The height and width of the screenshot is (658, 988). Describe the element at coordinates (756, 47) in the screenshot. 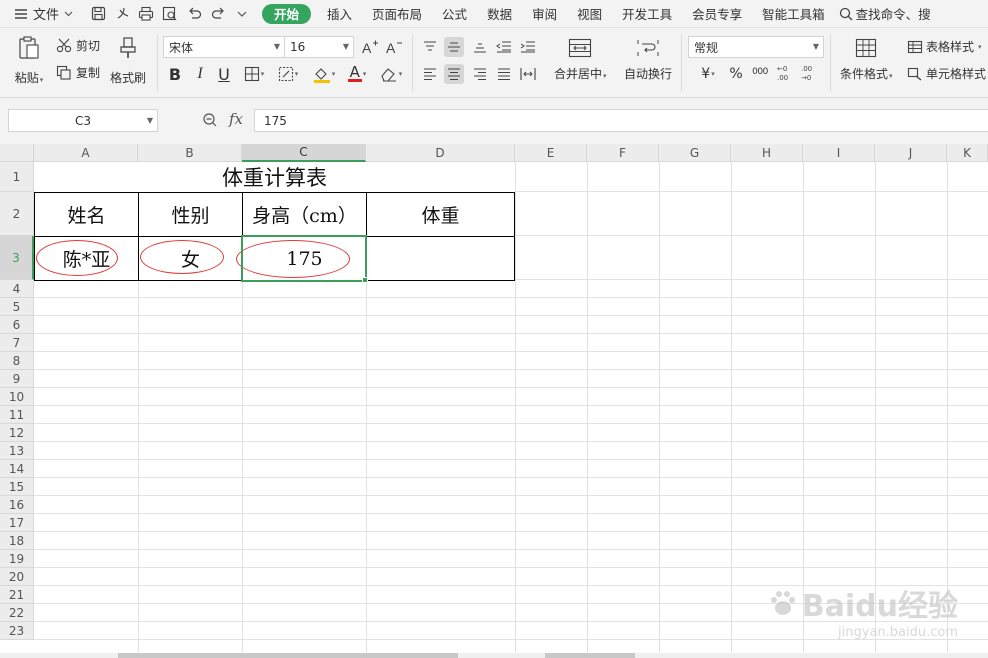

I see `number-format-select: 常规 ▼` at that location.